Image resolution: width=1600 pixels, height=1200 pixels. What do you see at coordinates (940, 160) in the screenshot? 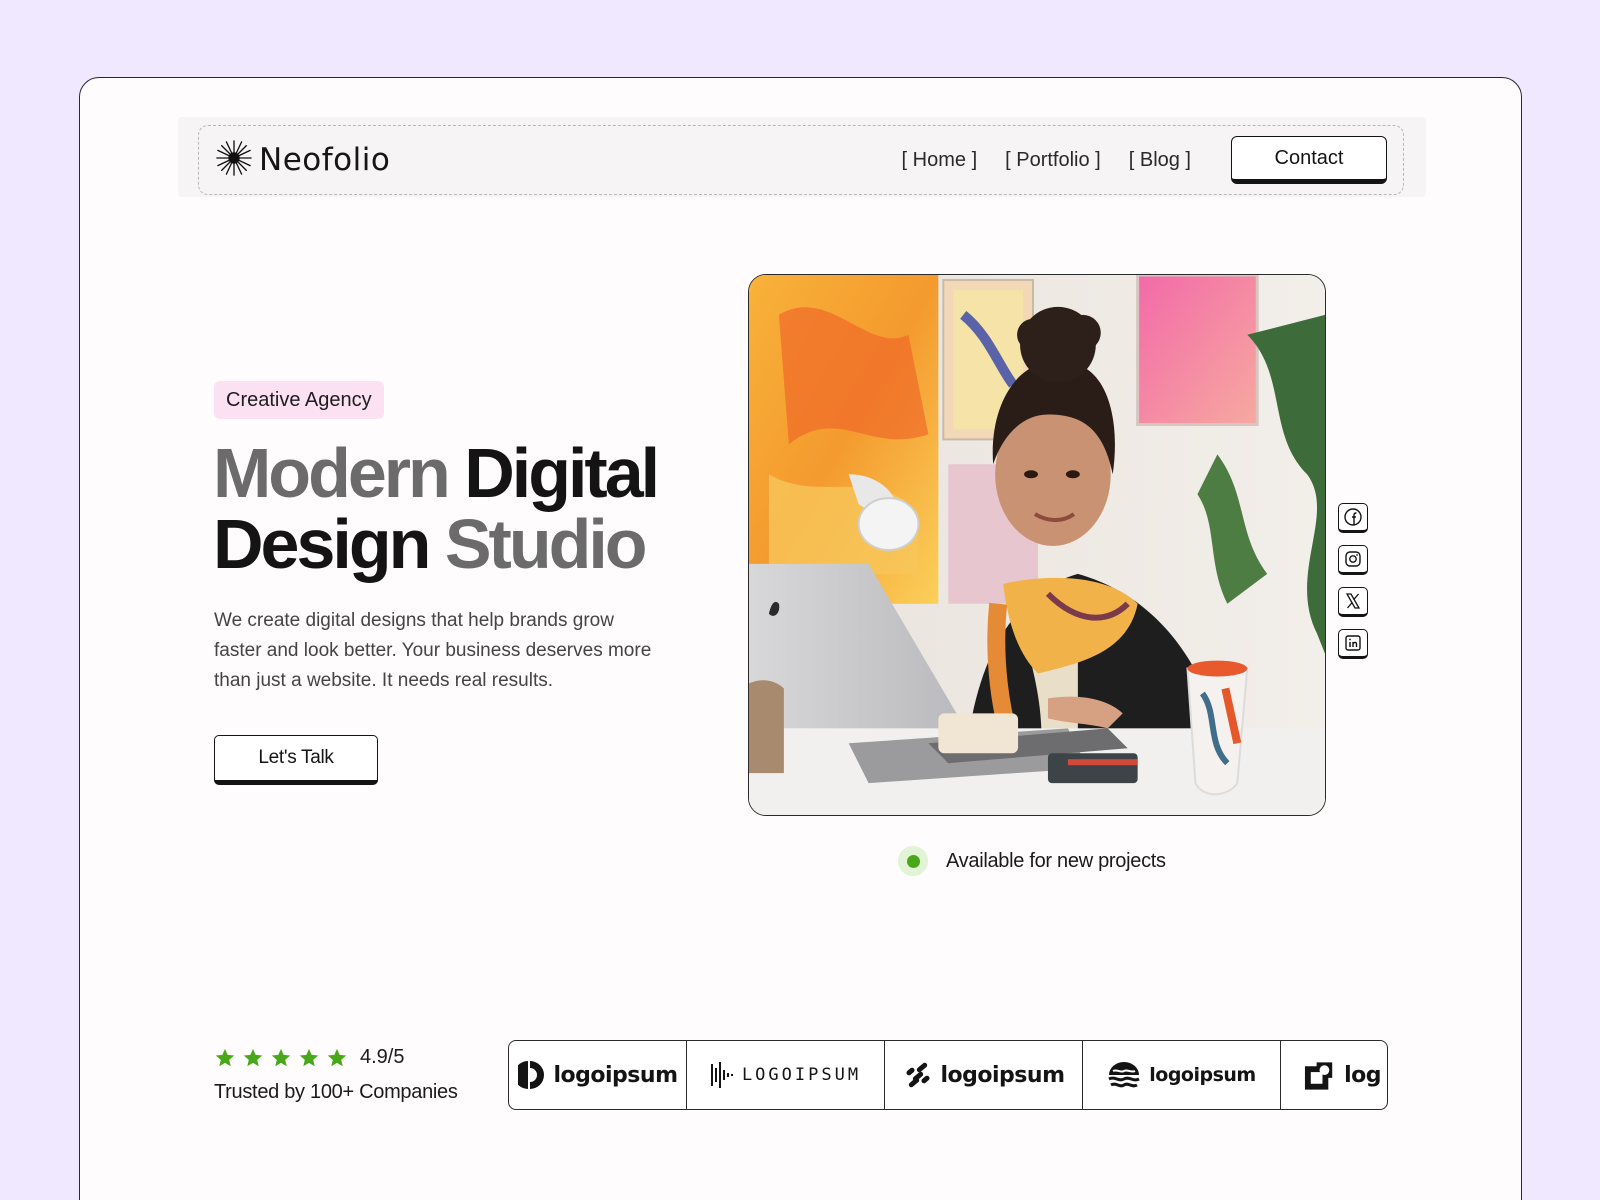
I see `nav-link-home: [ Home ]` at bounding box center [940, 160].